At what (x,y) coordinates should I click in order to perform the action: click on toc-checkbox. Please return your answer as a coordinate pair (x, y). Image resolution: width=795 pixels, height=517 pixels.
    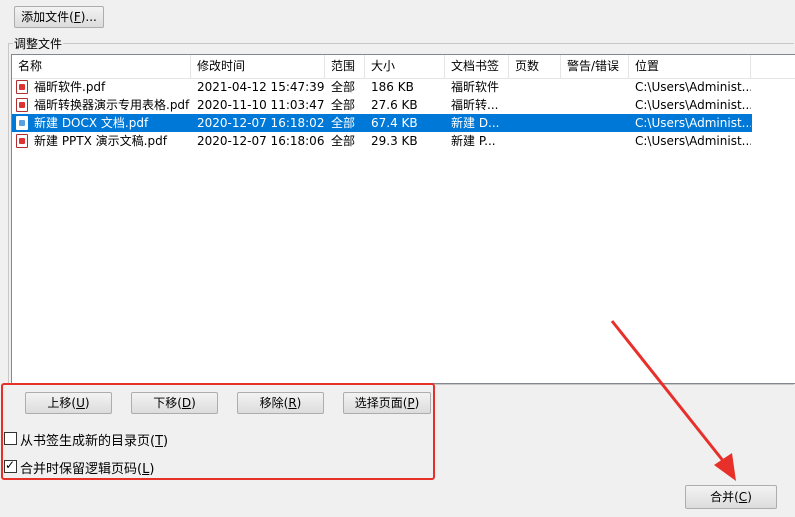
    Looking at the image, I should click on (10, 438).